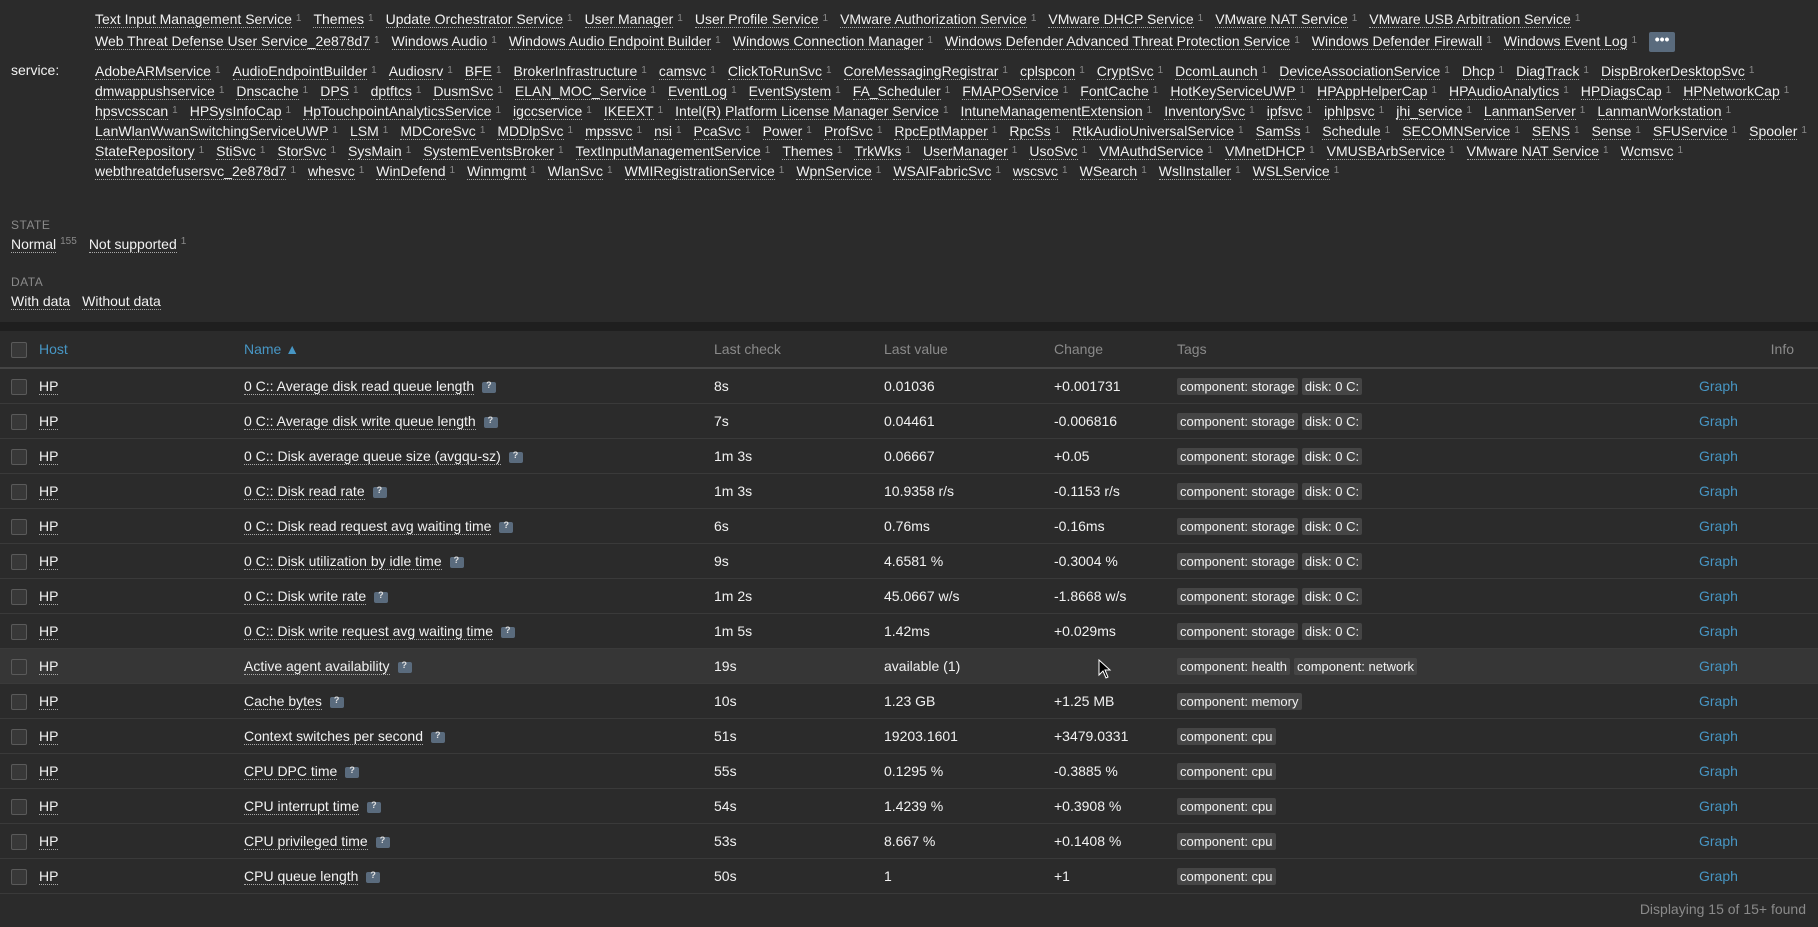 Image resolution: width=1818 pixels, height=927 pixels. What do you see at coordinates (1233, 91) in the screenshot?
I see `filter-tag-label: HotKeyServiceUWP` at bounding box center [1233, 91].